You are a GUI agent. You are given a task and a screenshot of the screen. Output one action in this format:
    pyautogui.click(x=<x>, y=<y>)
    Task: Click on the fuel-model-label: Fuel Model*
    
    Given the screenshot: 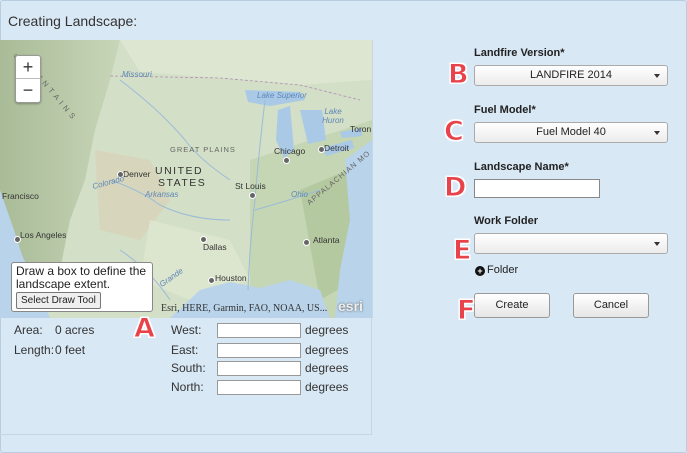 What is the action you would take?
    pyautogui.click(x=505, y=110)
    